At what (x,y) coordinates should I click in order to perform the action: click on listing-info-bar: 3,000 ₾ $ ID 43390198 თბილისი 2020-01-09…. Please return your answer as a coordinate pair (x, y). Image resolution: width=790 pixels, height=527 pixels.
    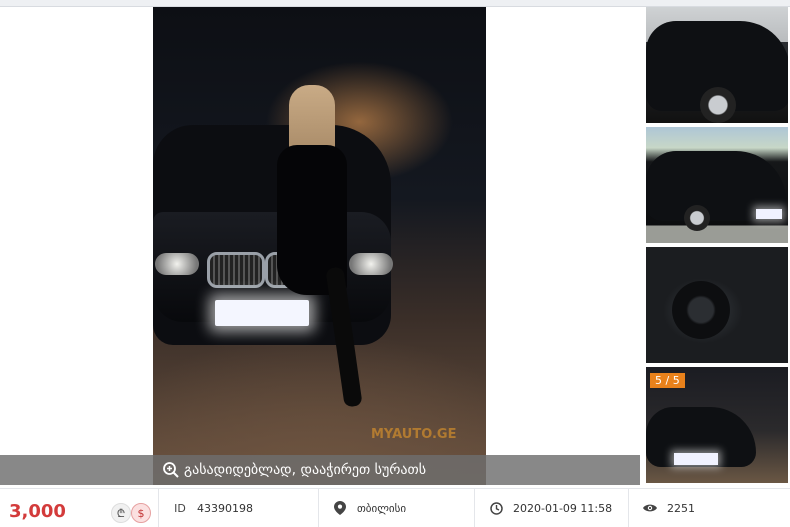
    Looking at the image, I should click on (395, 508).